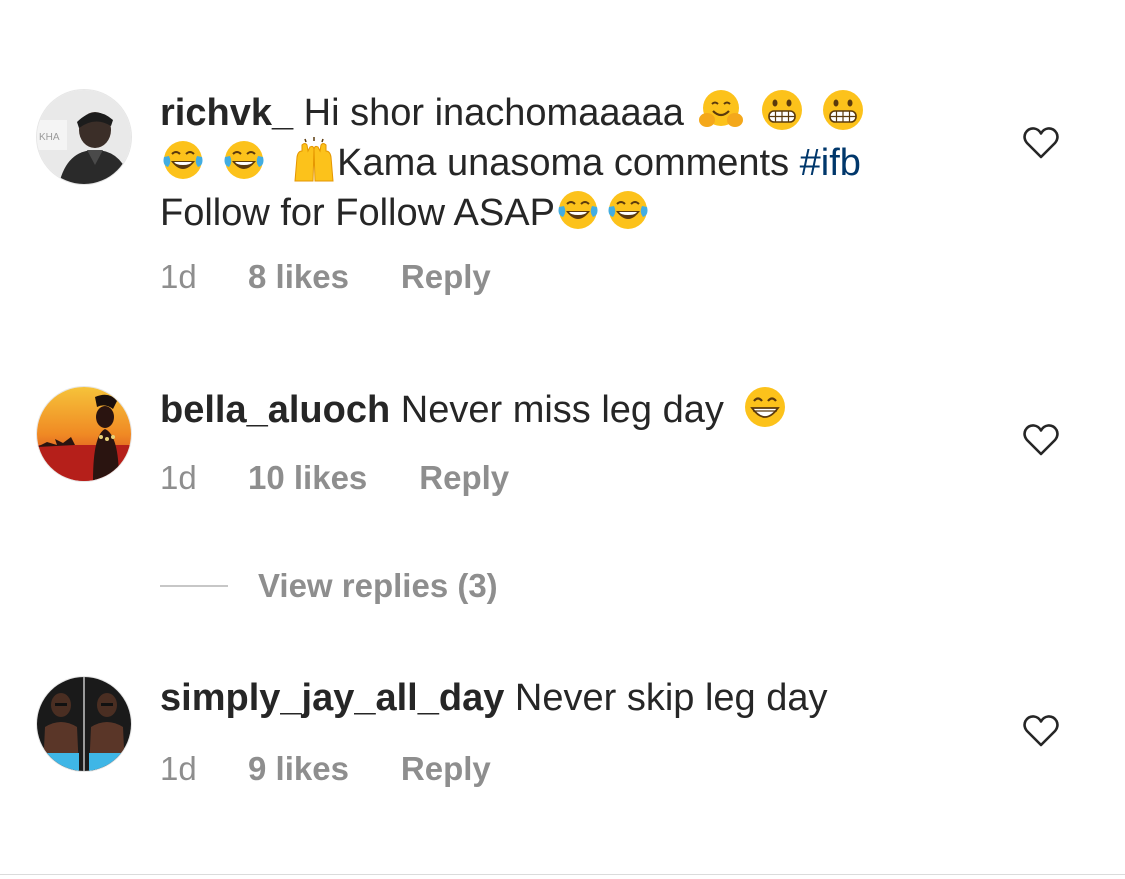 This screenshot has width=1125, height=879. I want to click on username: simply_jay_all_day, so click(332, 698).